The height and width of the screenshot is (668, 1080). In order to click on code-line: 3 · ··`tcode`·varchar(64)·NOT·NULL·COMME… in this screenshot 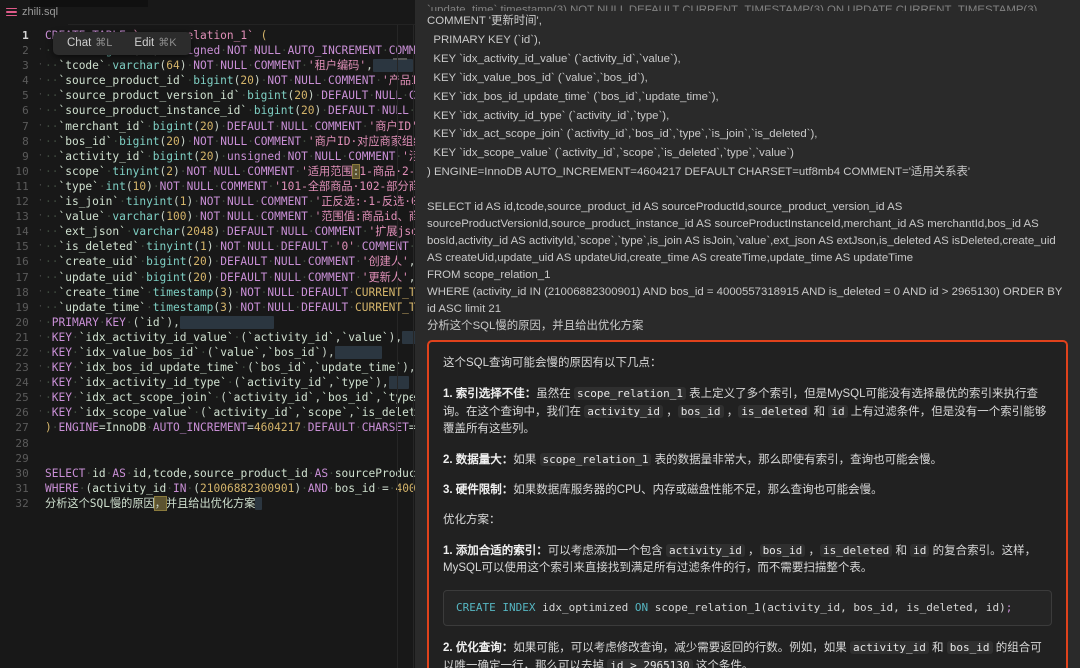, I will do `click(207, 65)`.